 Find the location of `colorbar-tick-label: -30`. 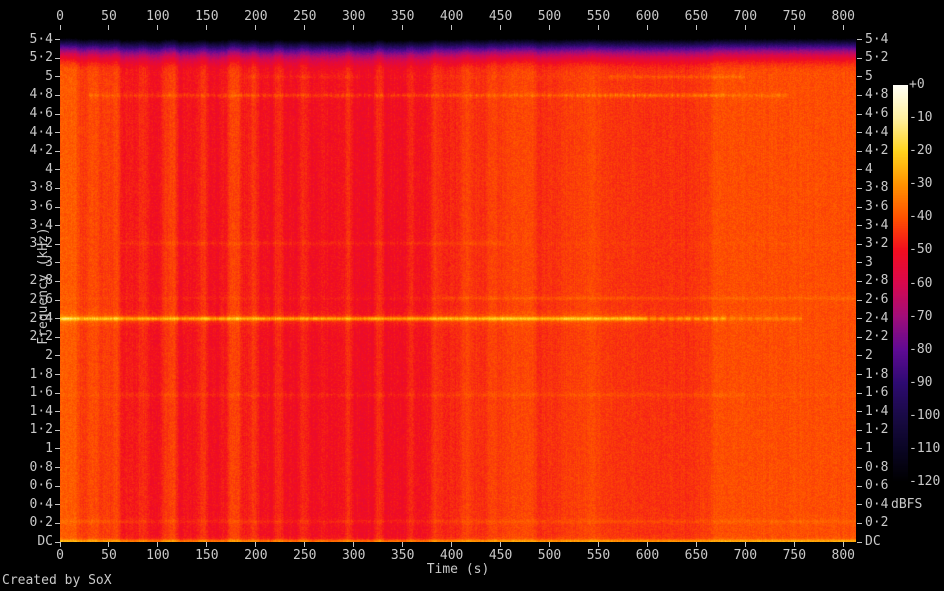

colorbar-tick-label: -30 is located at coordinates (921, 184).